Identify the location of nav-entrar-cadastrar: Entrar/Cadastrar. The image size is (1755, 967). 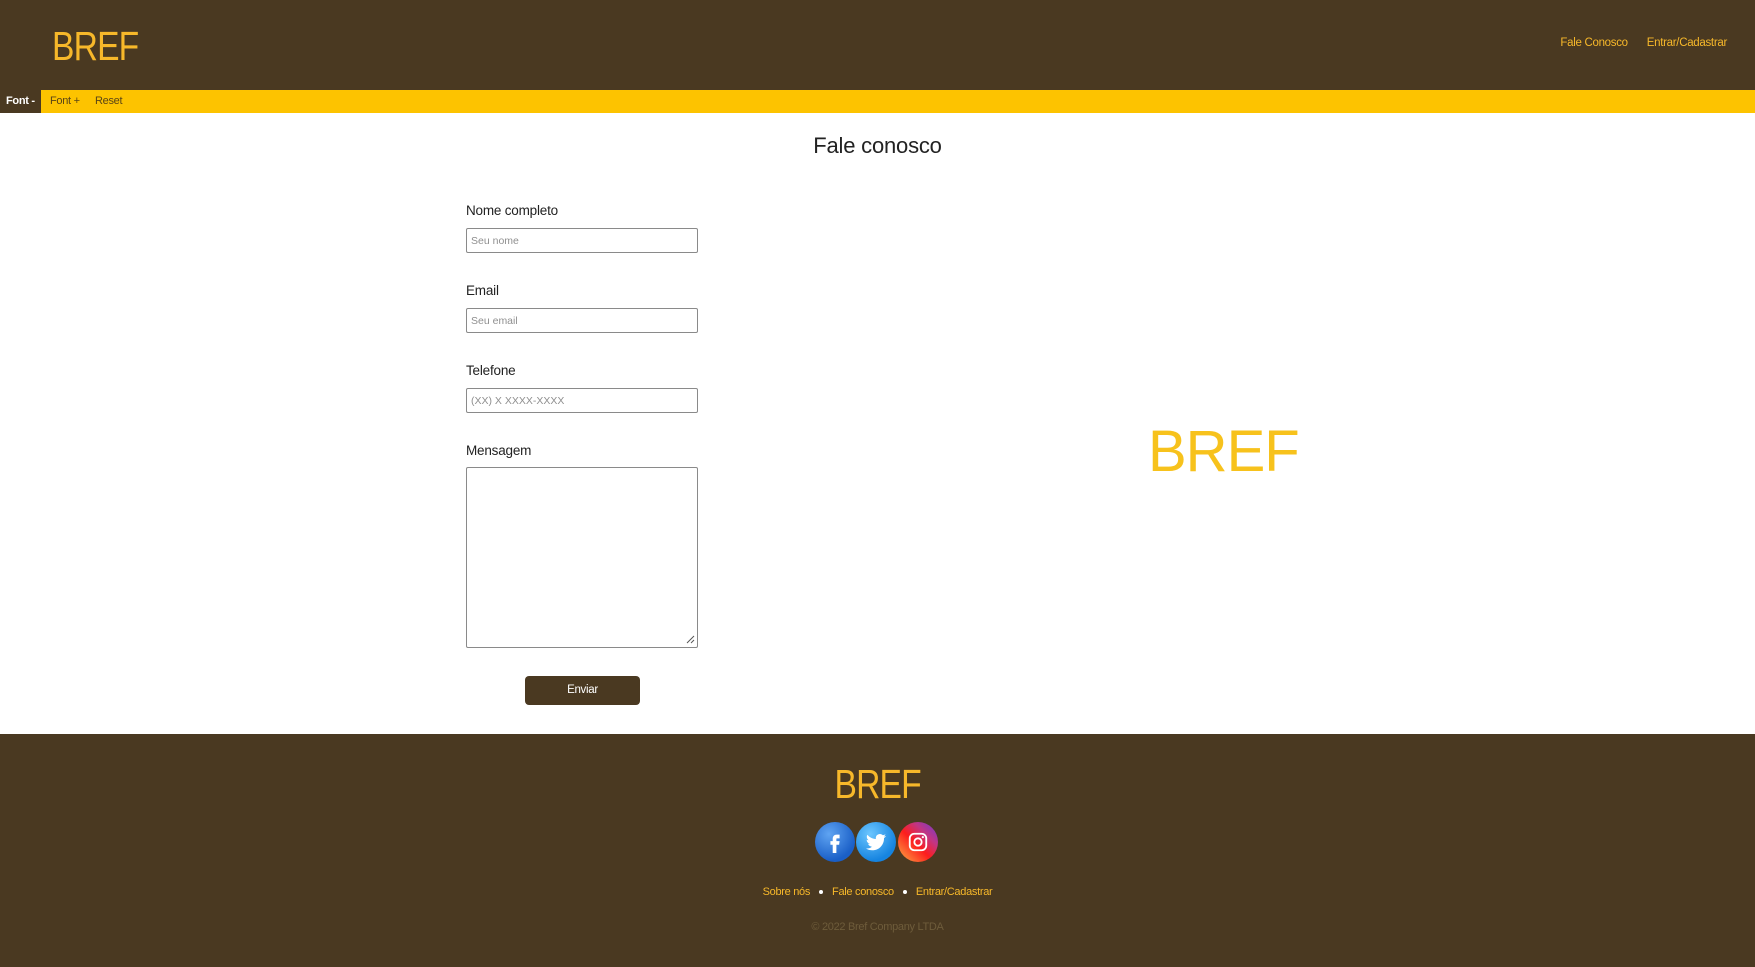
(1687, 43).